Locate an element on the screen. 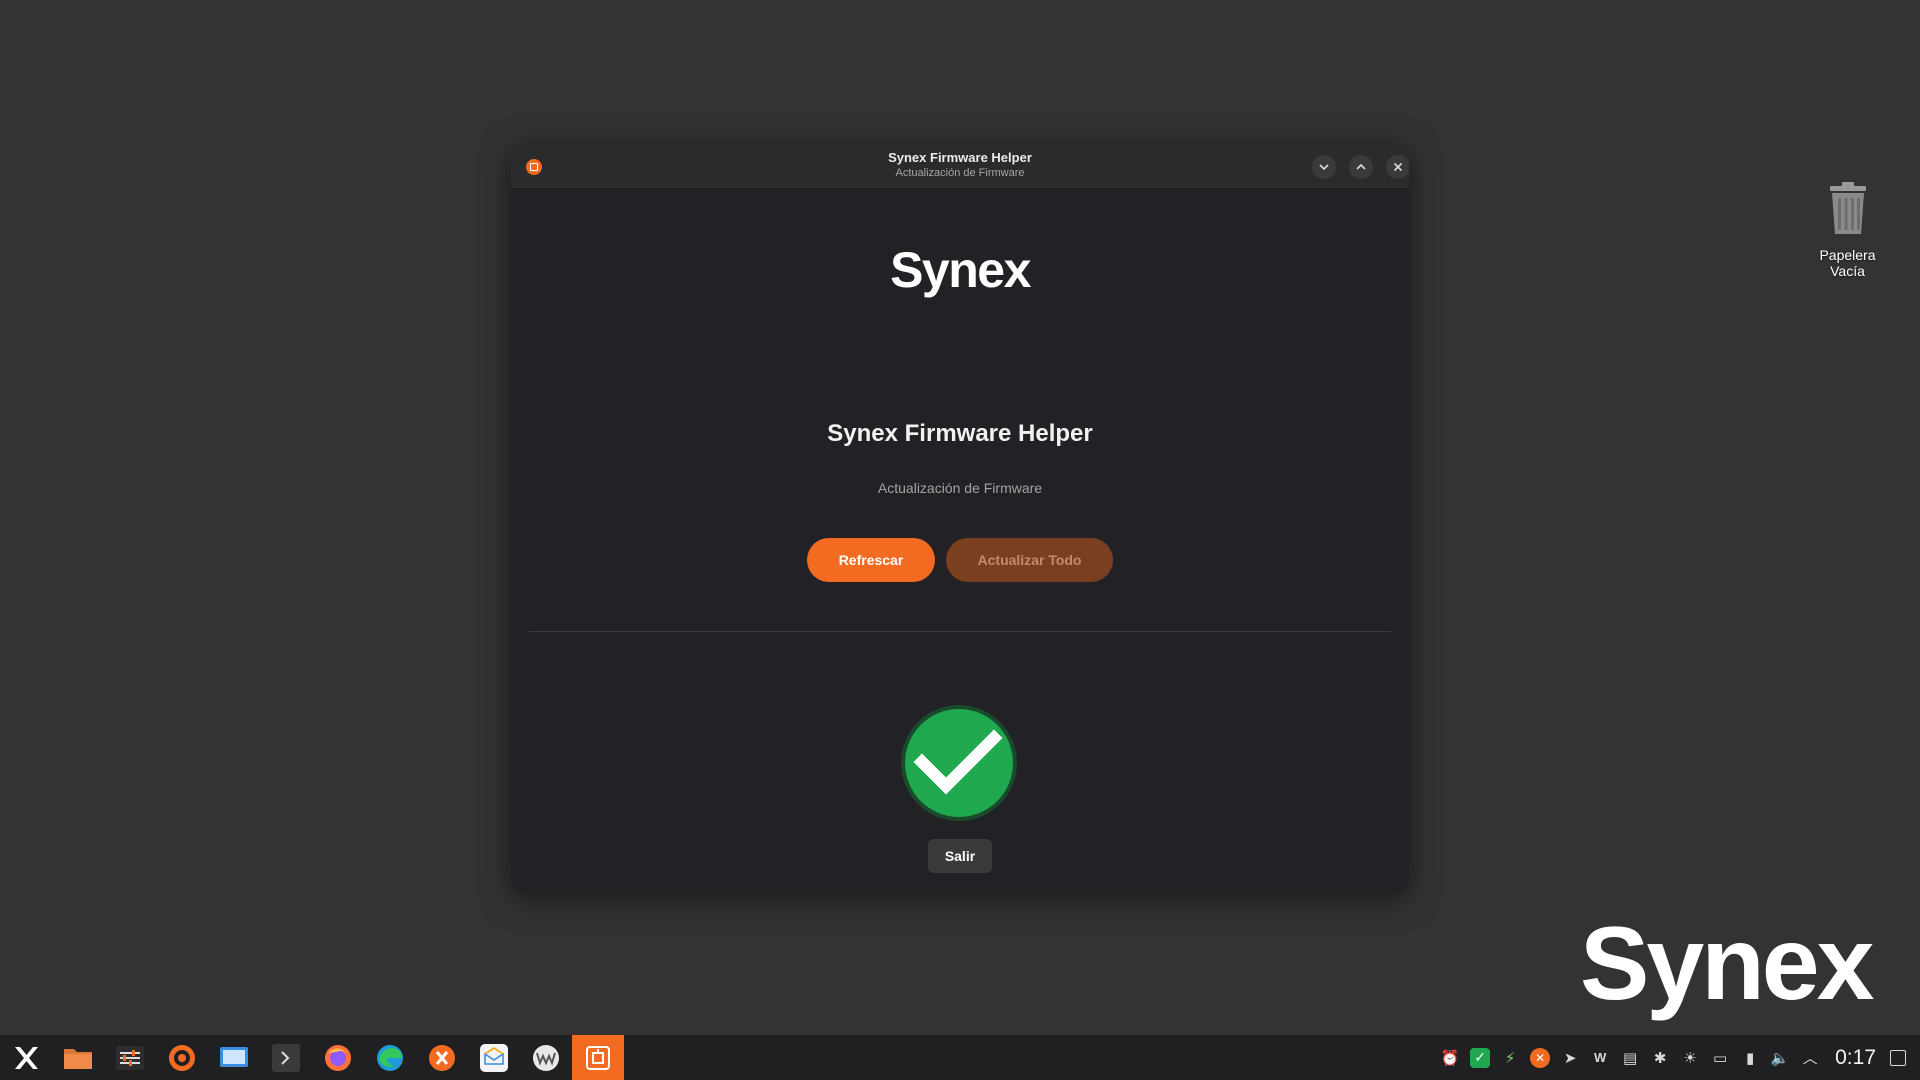  edge-icon is located at coordinates (390, 1057).